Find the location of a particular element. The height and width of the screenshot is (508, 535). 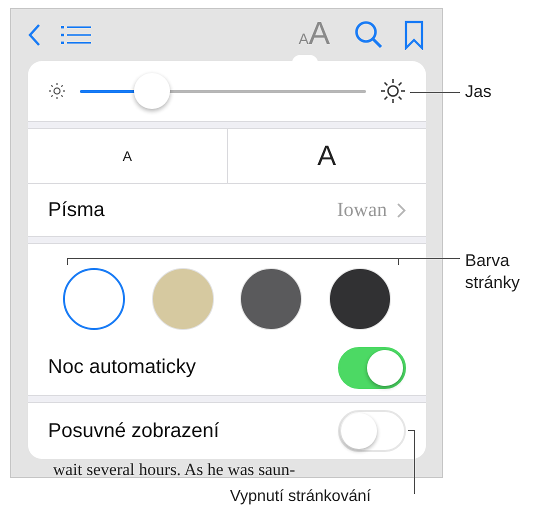

chevron-icon is located at coordinates (401, 210).